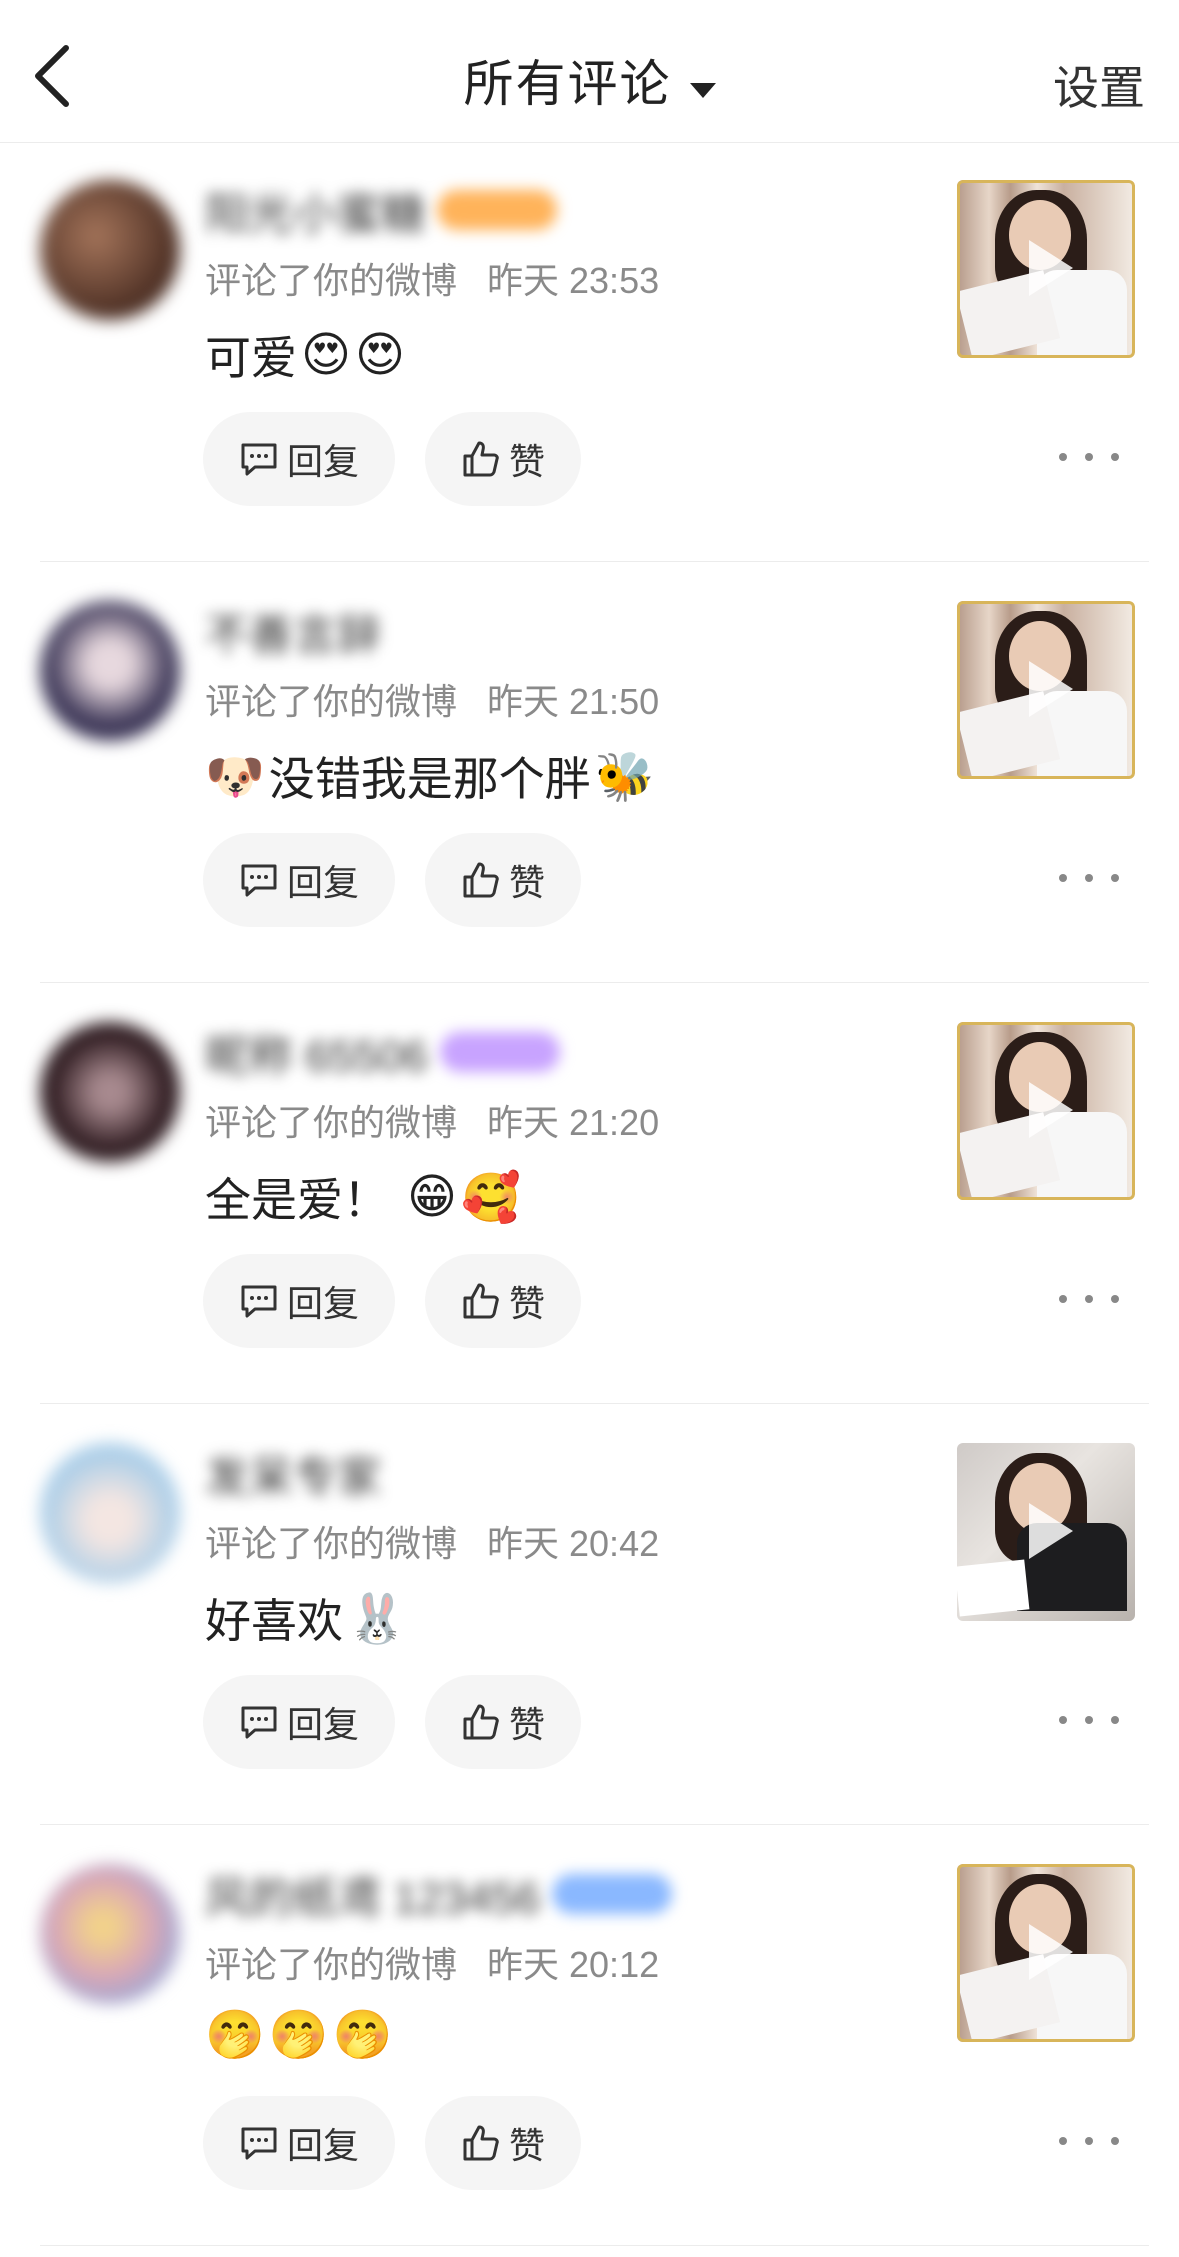 Image resolution: width=1179 pixels, height=2257 pixels. I want to click on title-dropdown: 所有评论, so click(589, 80).